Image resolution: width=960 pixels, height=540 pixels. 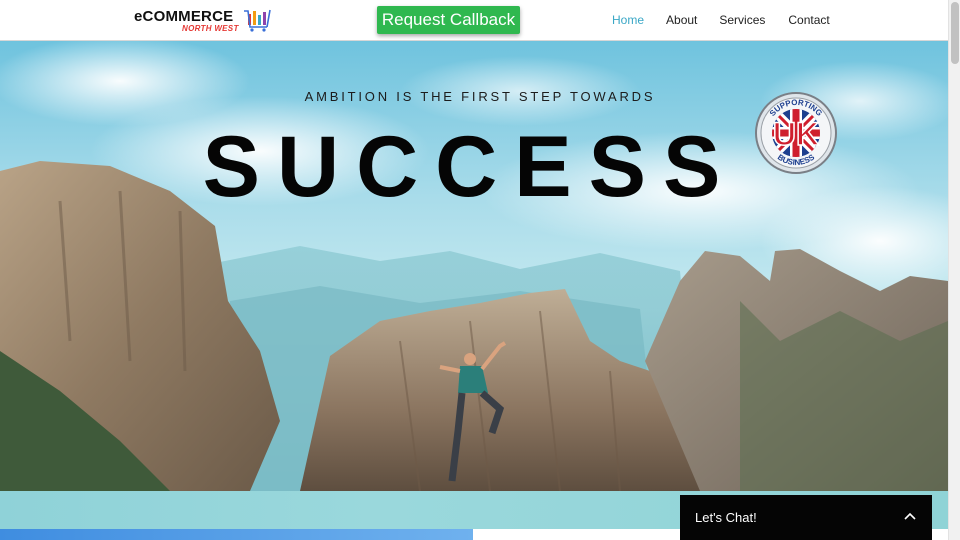 What do you see at coordinates (470, 167) in the screenshot?
I see `hero-headline: SUCCESS` at bounding box center [470, 167].